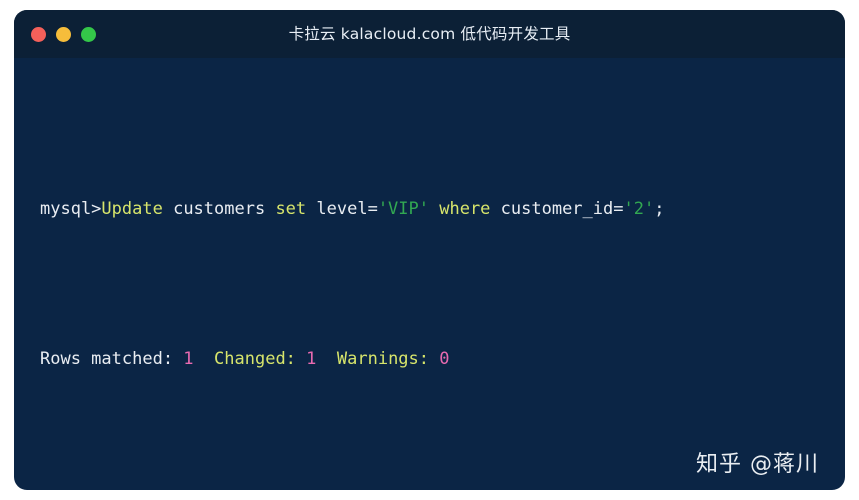 The height and width of the screenshot is (500, 859). Describe the element at coordinates (388, 359) in the screenshot. I see `warnings-label: Warnings:` at that location.